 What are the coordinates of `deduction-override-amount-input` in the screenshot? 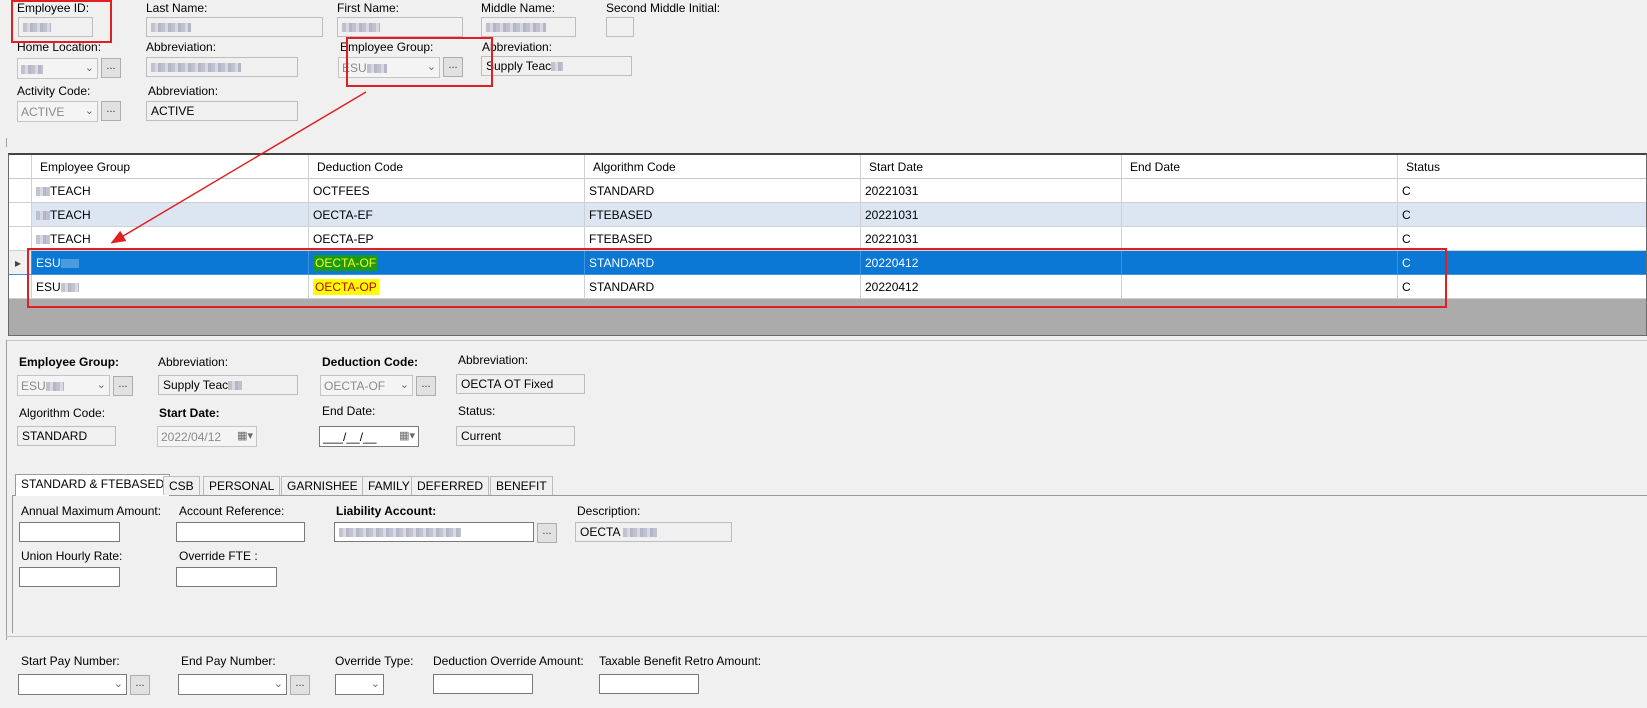 It's located at (483, 684).